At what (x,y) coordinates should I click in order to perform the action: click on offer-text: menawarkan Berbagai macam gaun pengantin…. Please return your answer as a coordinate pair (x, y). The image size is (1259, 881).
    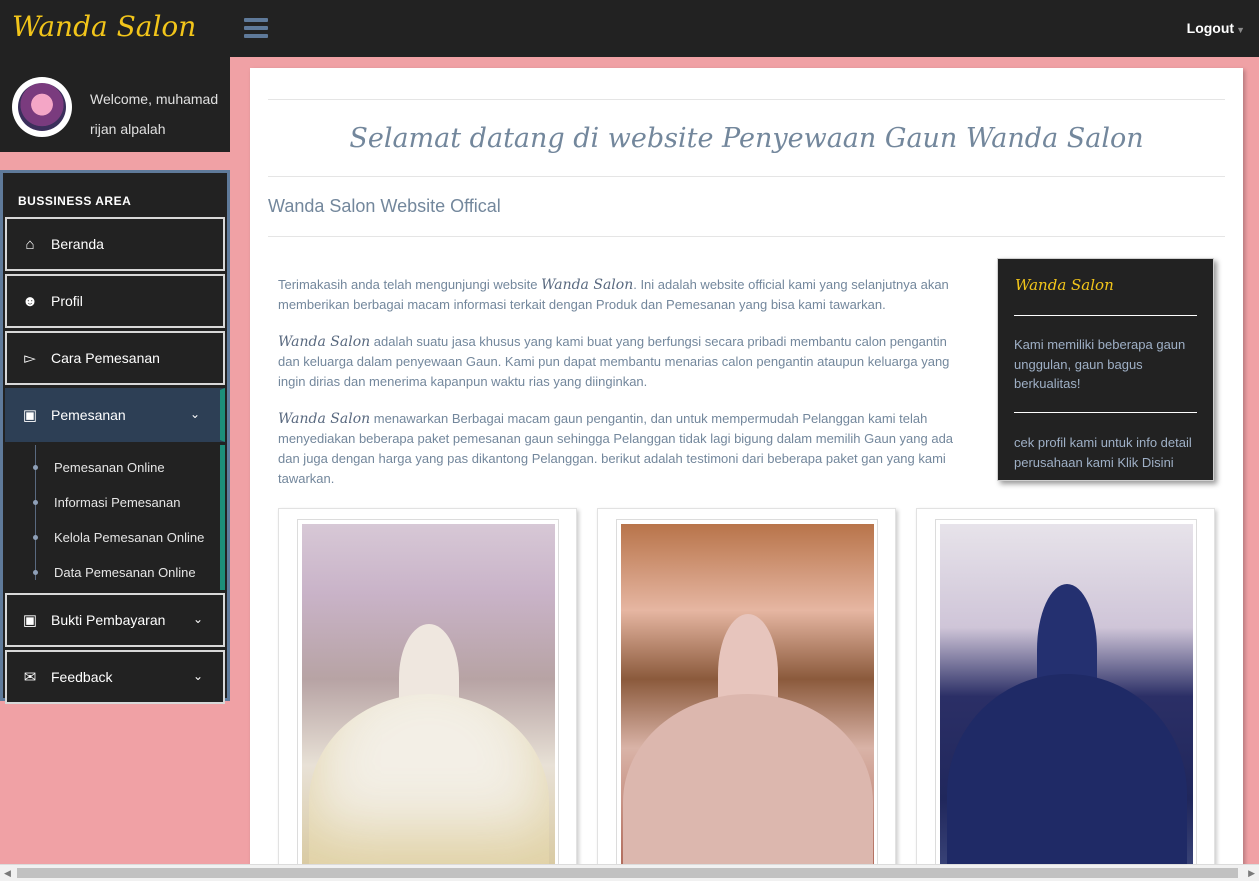
    Looking at the image, I should click on (616, 448).